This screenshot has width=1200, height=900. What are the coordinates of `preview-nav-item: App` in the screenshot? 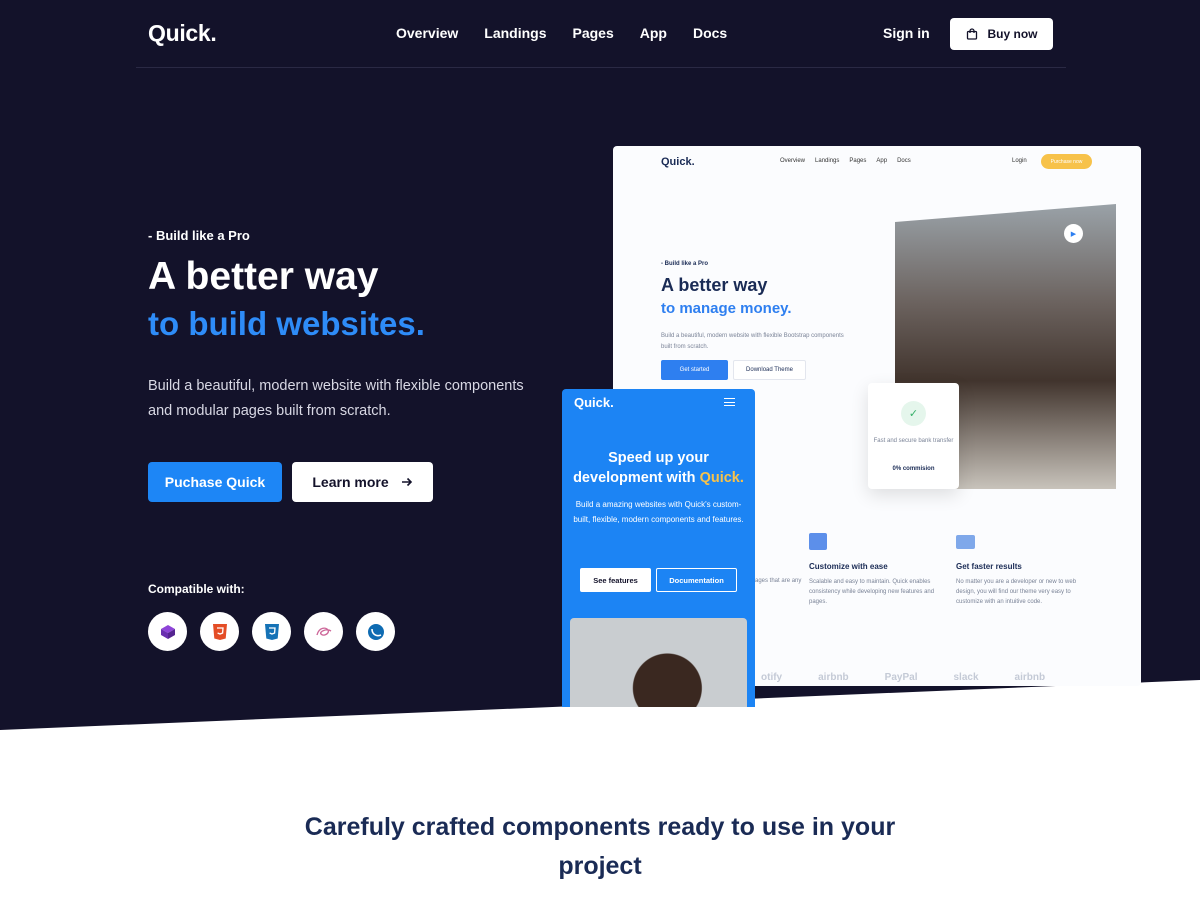 It's located at (882, 161).